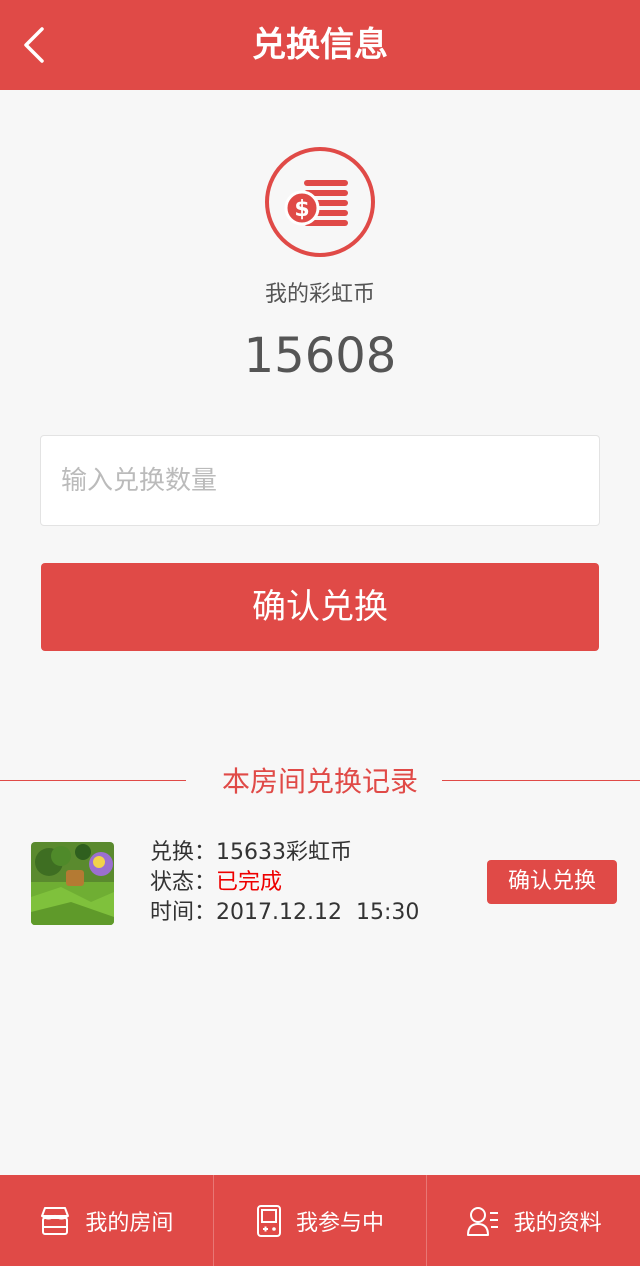 This screenshot has height=1266, width=640. I want to click on record-status-label: 状态：, so click(183, 882).